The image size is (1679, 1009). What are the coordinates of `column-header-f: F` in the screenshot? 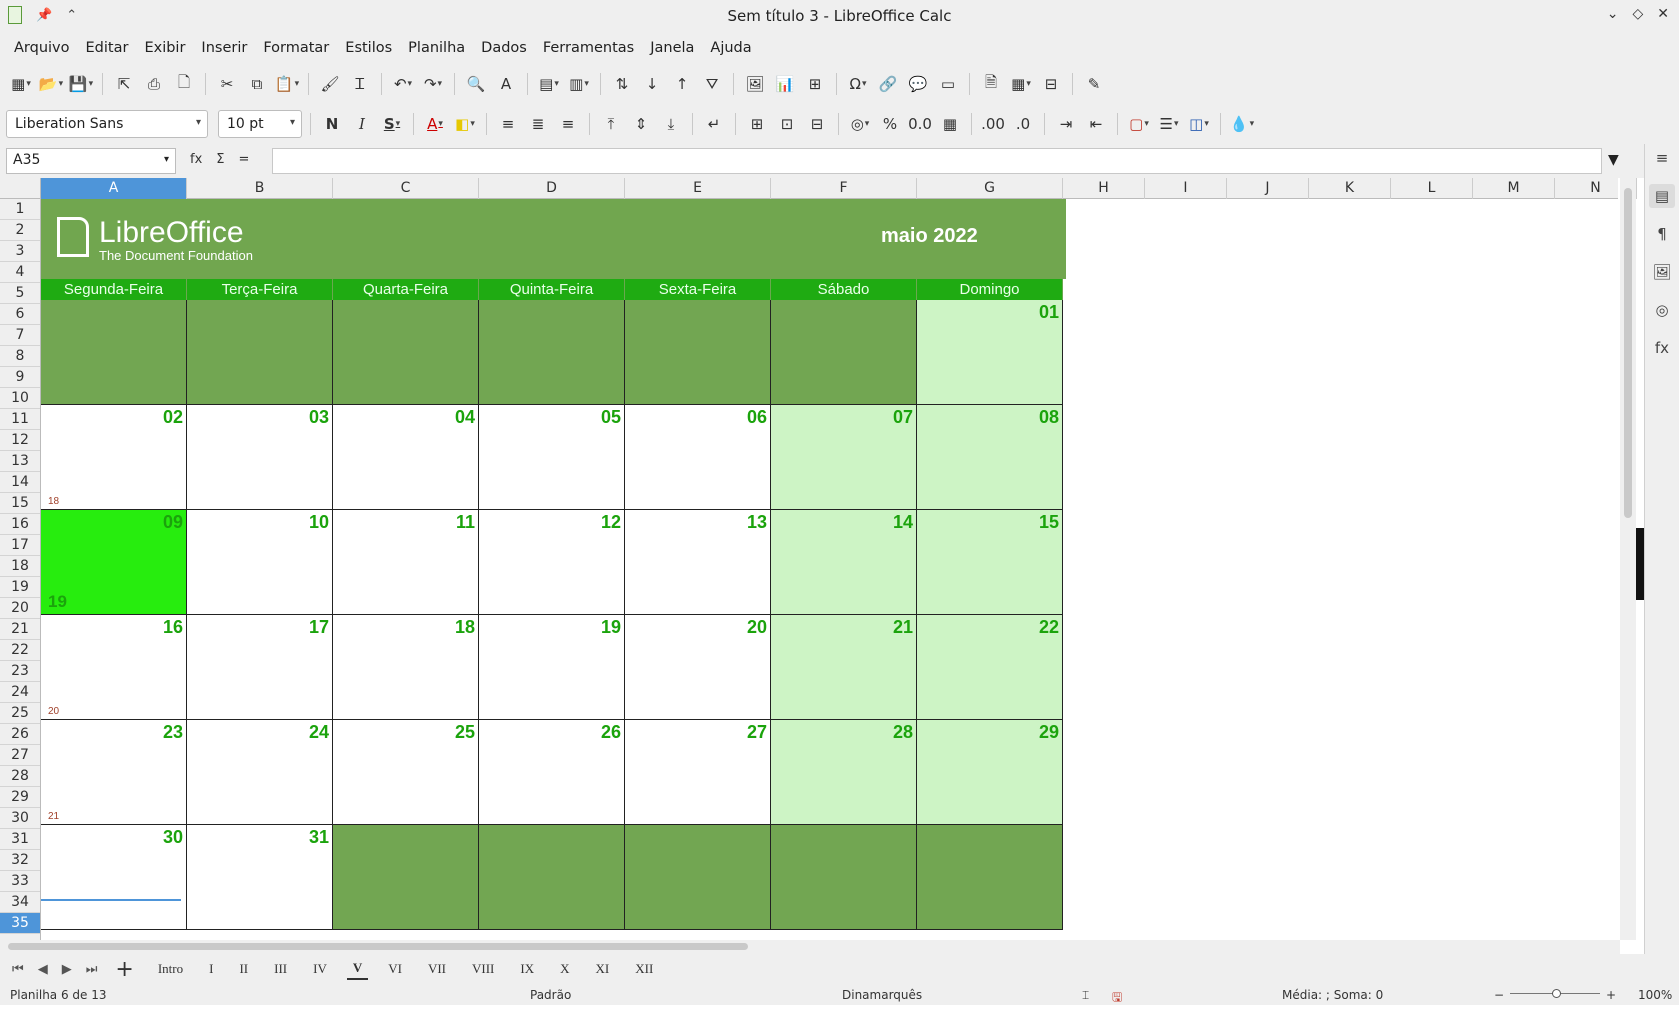 It's located at (844, 188).